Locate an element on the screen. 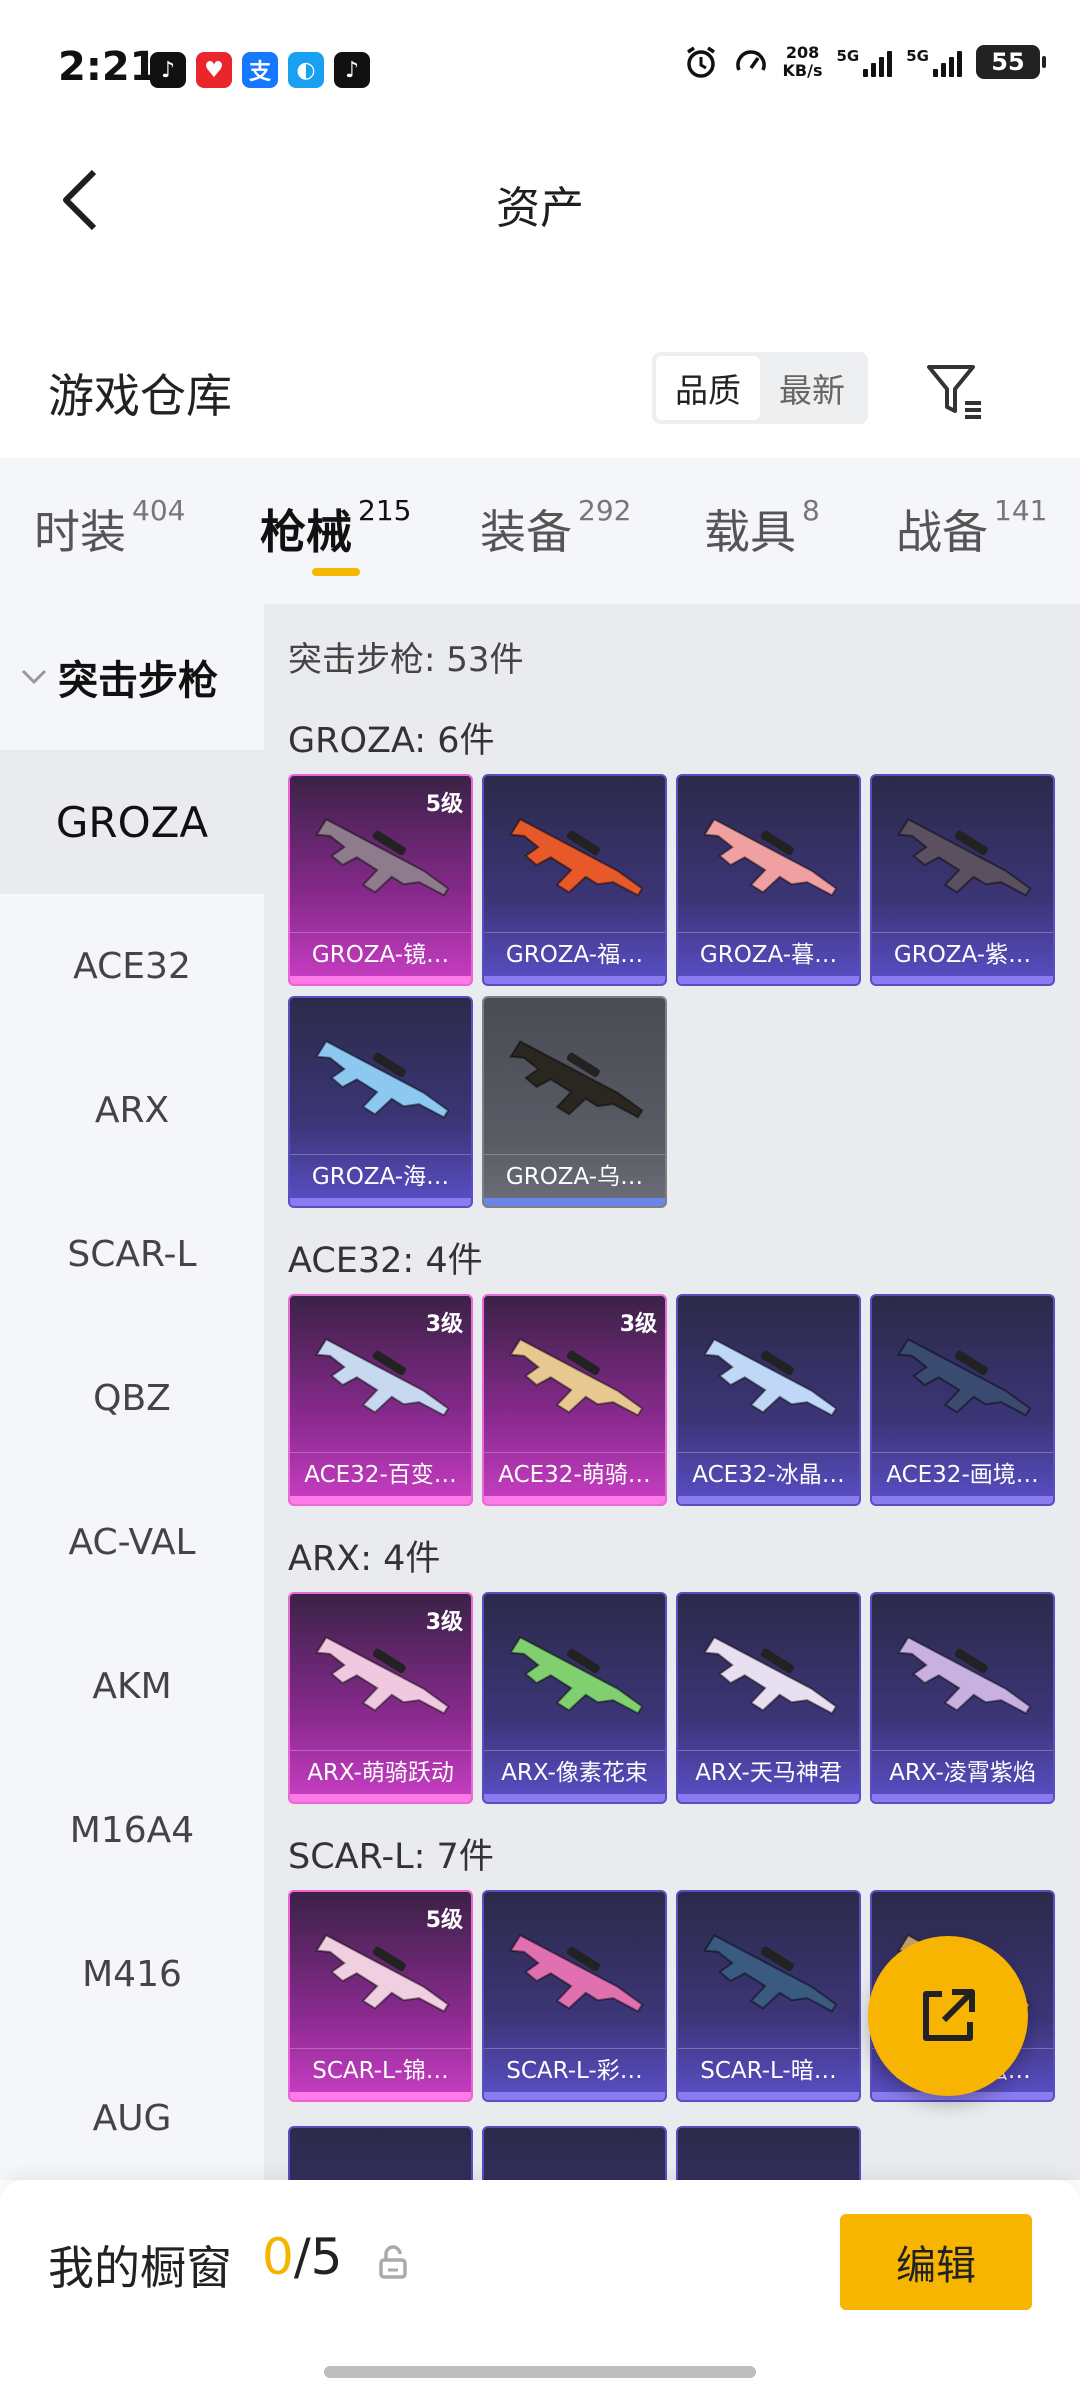  status-indicators: 208 KB/s 5G 5G 55 is located at coordinates (864, 61).